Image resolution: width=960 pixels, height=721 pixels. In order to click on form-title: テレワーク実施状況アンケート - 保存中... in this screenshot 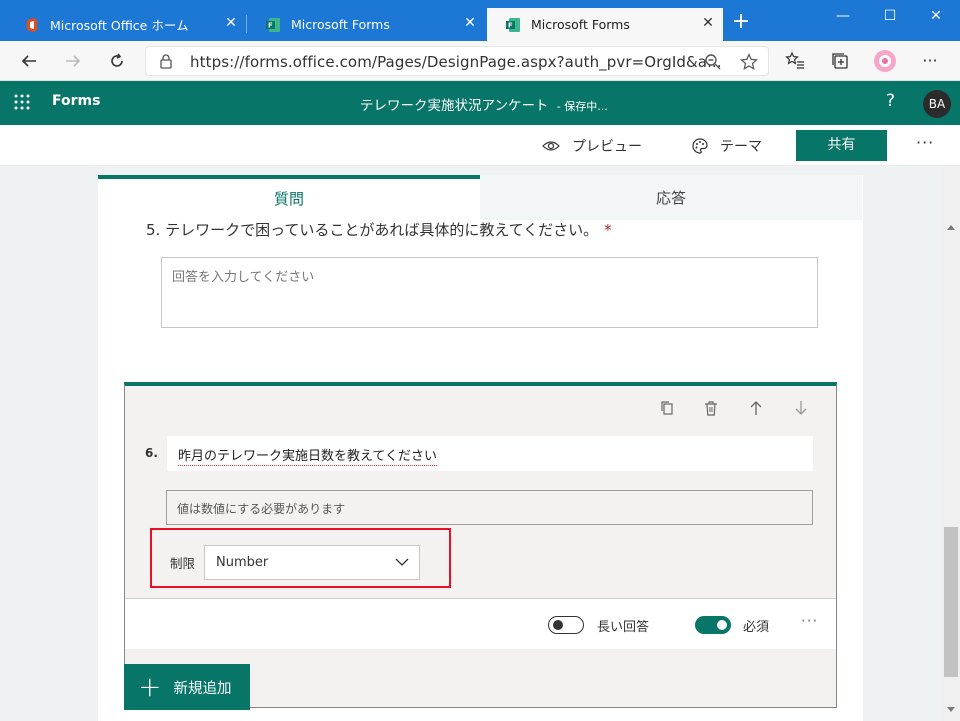, I will do `click(484, 104)`.